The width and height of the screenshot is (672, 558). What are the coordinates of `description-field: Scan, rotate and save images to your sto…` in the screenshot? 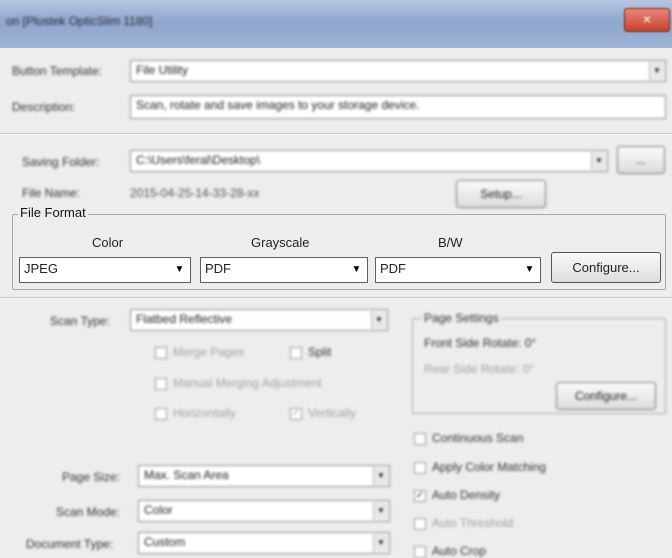 It's located at (398, 107).